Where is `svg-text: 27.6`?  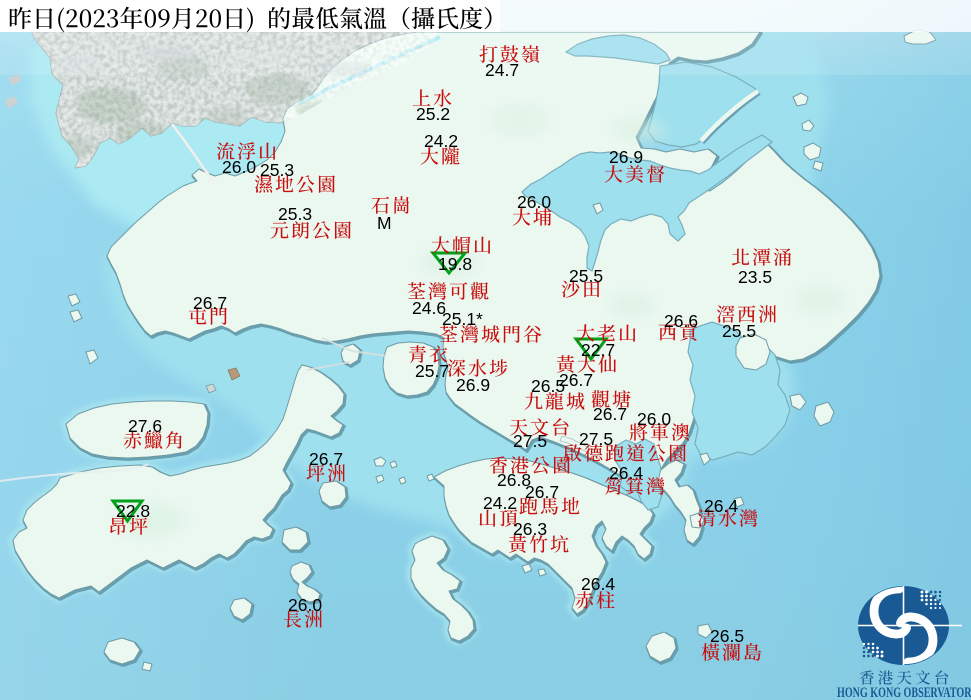
svg-text: 27.6 is located at coordinates (145, 426).